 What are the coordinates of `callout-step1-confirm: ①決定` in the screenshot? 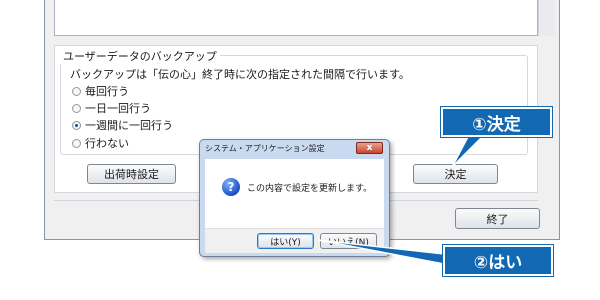 It's located at (496, 122).